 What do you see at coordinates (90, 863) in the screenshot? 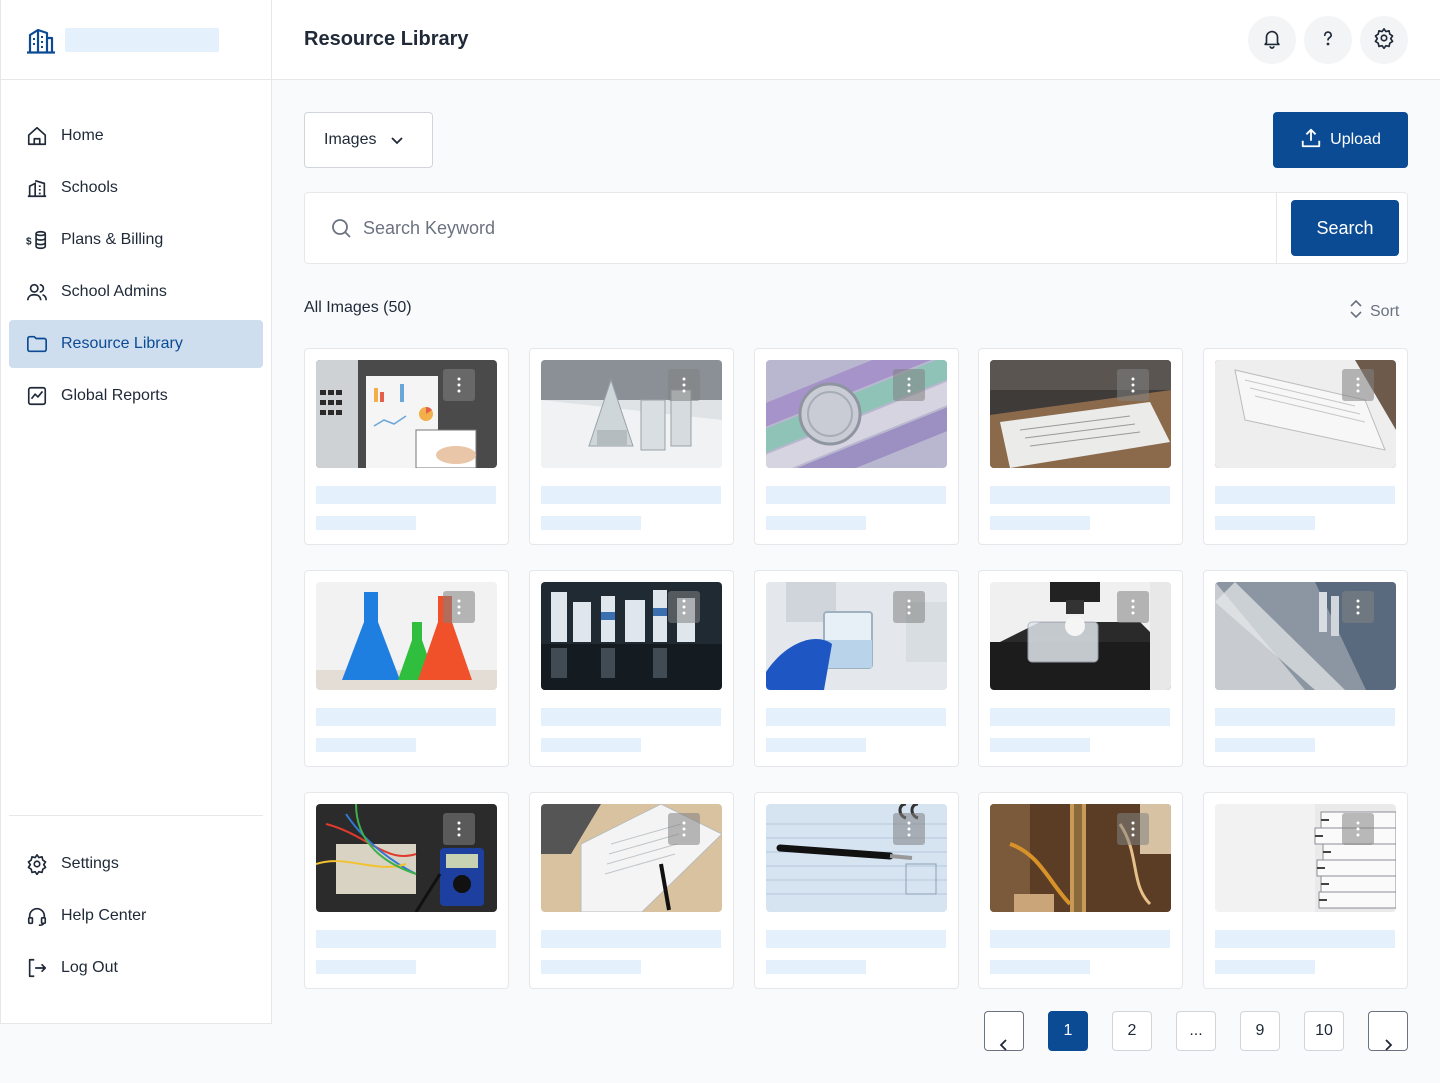
I see `sidebar-item-label: Settings` at bounding box center [90, 863].